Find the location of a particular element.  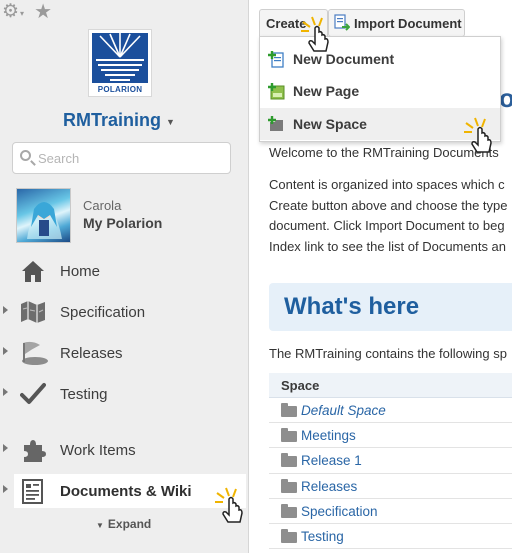

table-row: Meetings is located at coordinates (390, 436).